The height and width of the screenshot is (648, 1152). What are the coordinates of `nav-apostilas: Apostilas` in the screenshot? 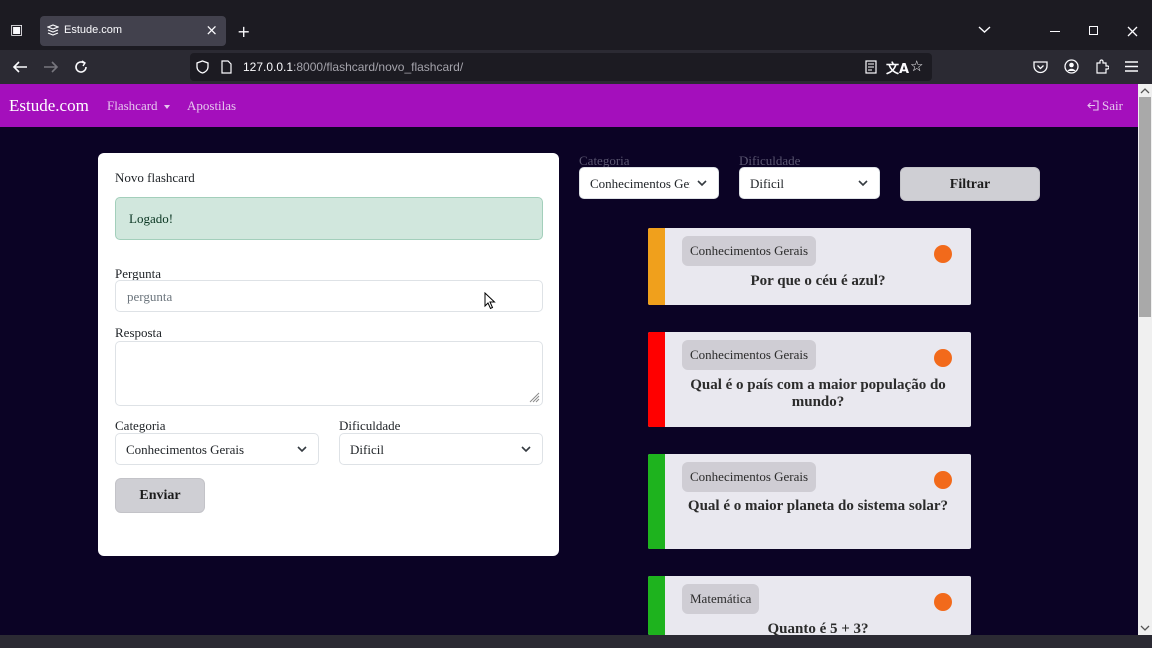 It's located at (211, 106).